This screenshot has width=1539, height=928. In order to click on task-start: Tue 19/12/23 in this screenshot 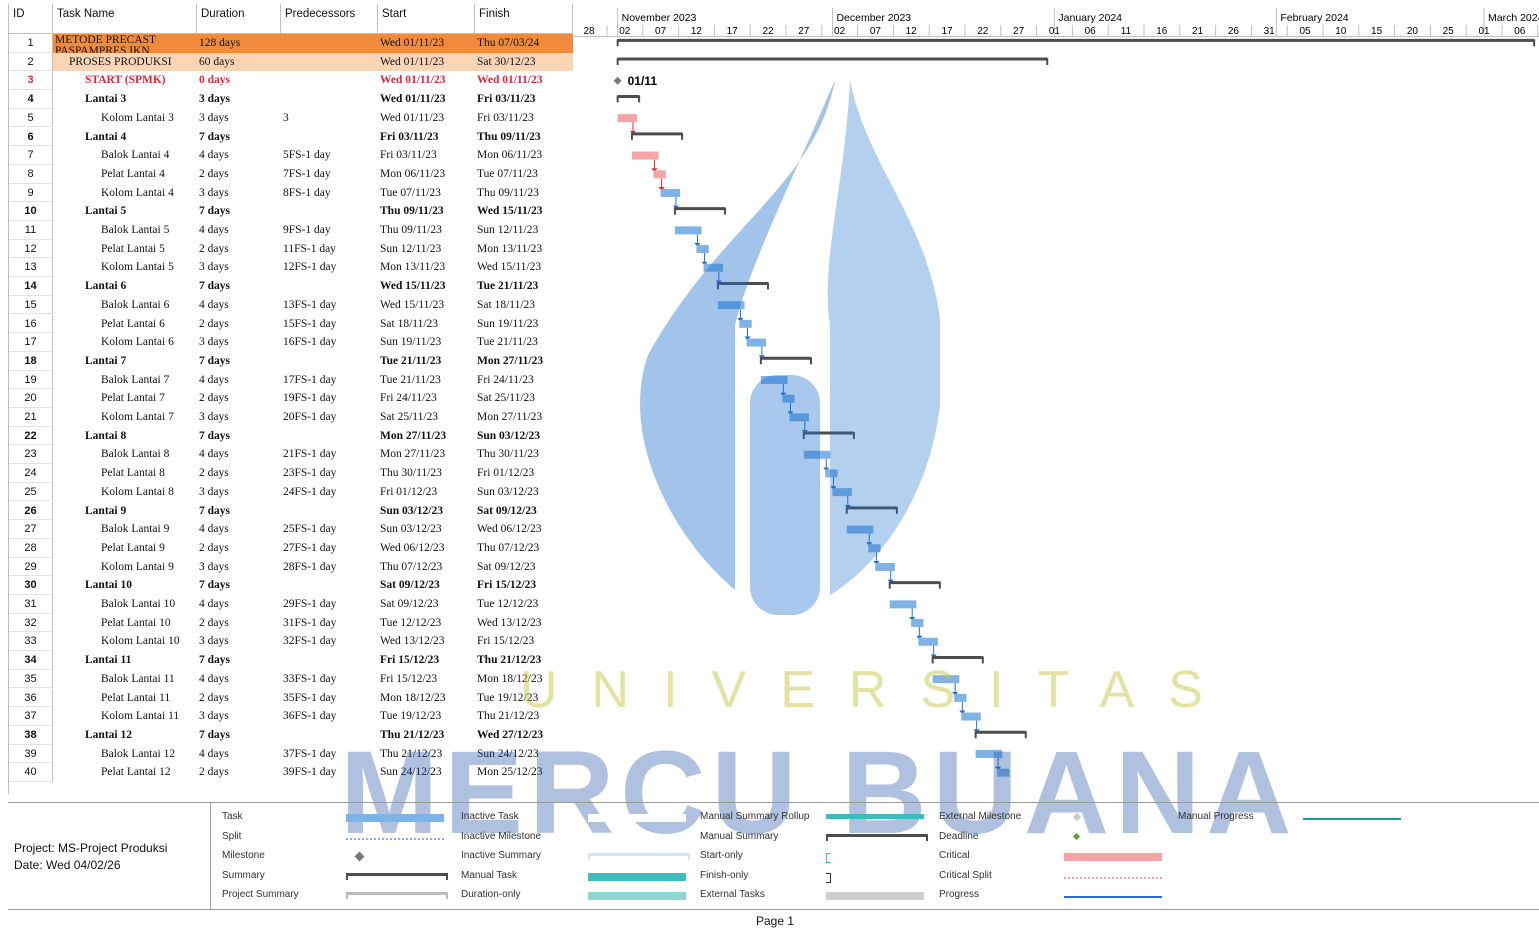, I will do `click(426, 716)`.